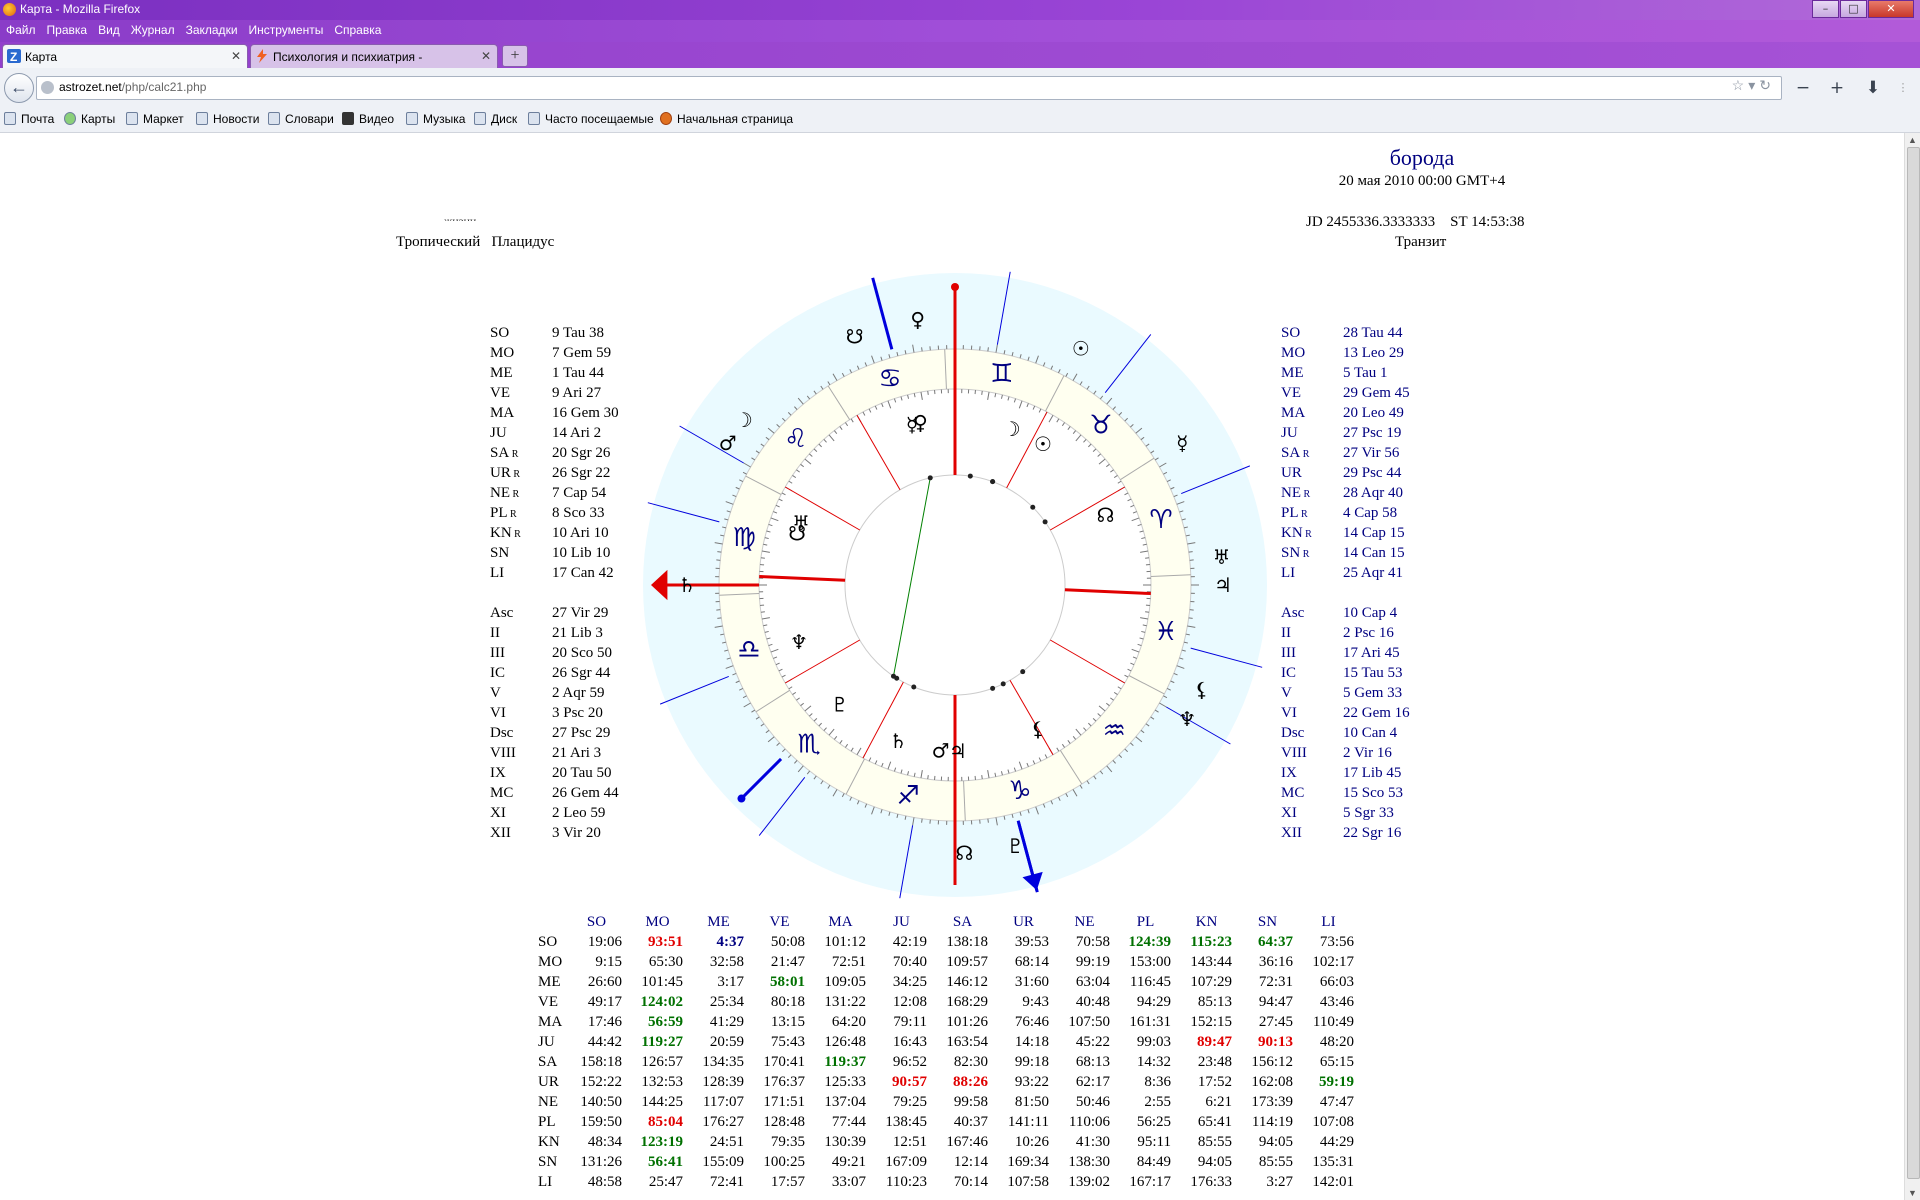  Describe the element at coordinates (1003, 684) in the screenshot. I see `aspect-endpoint` at that location.